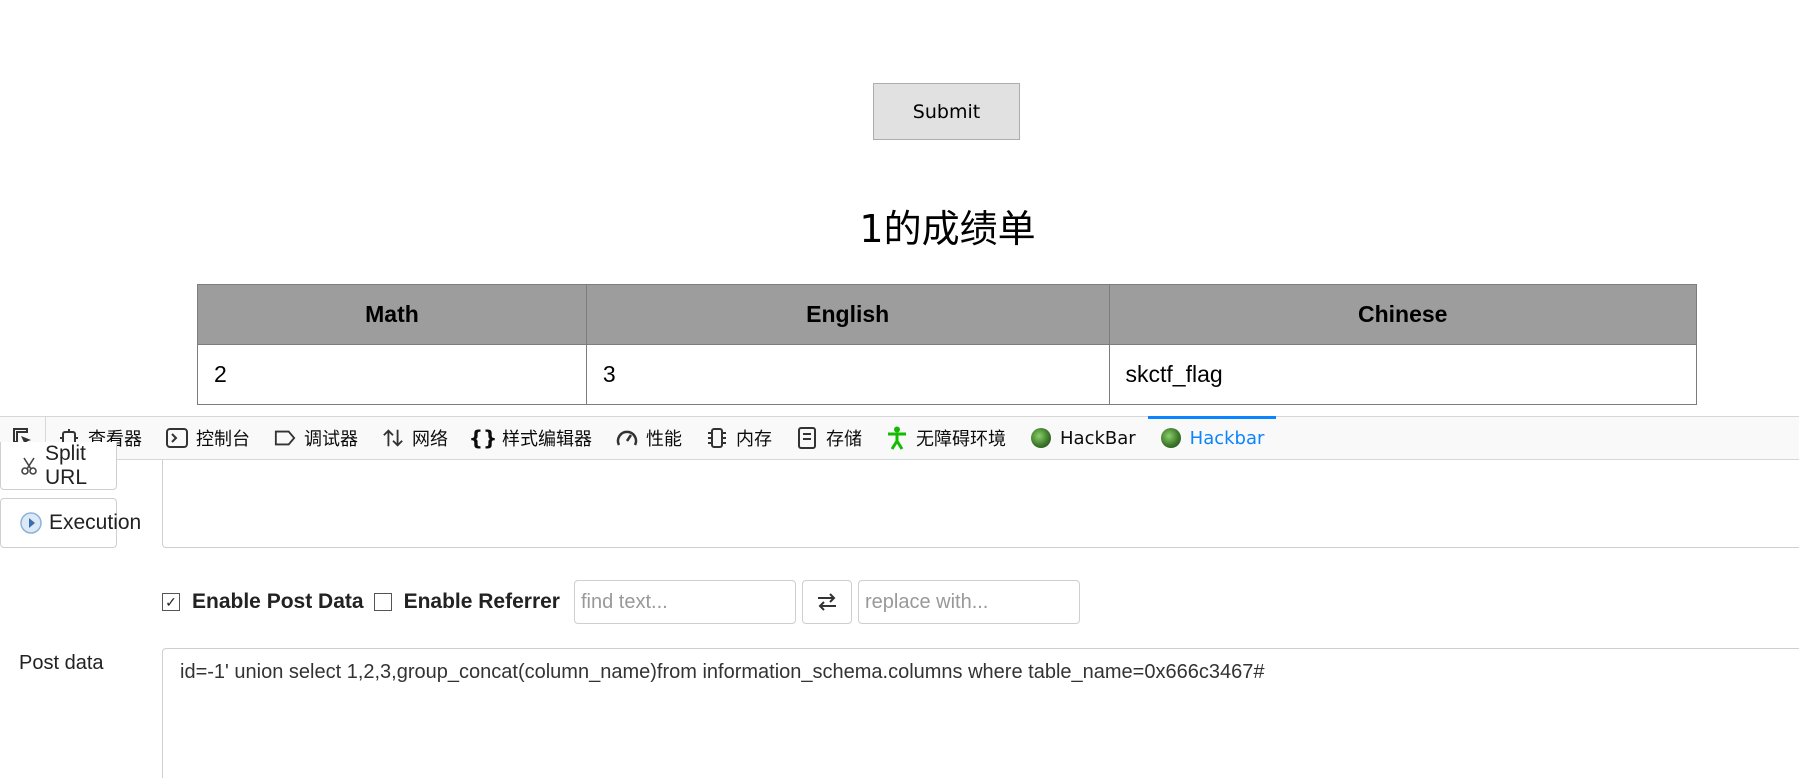 The image size is (1799, 778). Describe the element at coordinates (1098, 438) in the screenshot. I see `tab-label: HackBar` at that location.